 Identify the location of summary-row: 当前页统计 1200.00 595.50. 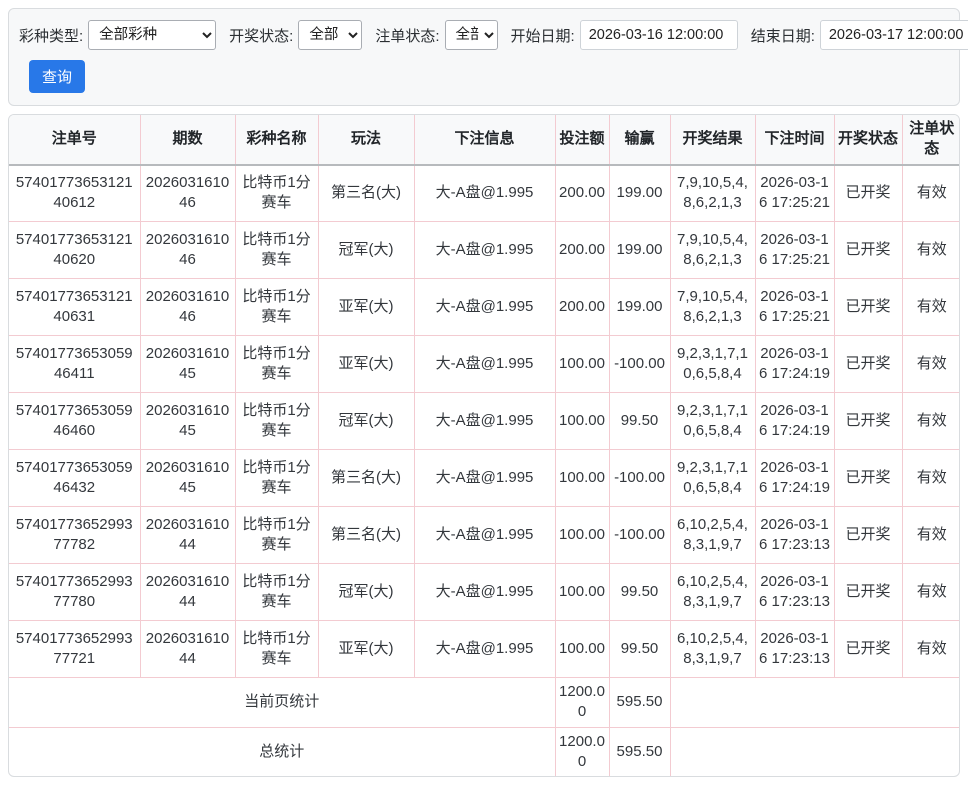
(484, 702).